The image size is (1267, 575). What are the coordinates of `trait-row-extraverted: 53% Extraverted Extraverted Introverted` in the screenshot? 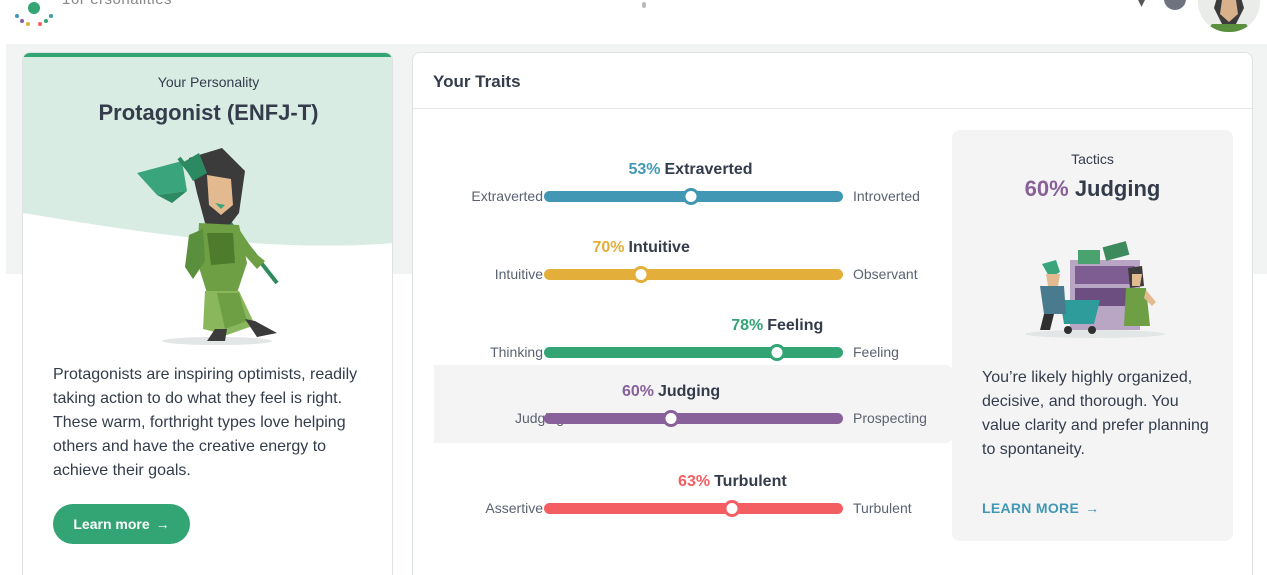 It's located at (683, 182).